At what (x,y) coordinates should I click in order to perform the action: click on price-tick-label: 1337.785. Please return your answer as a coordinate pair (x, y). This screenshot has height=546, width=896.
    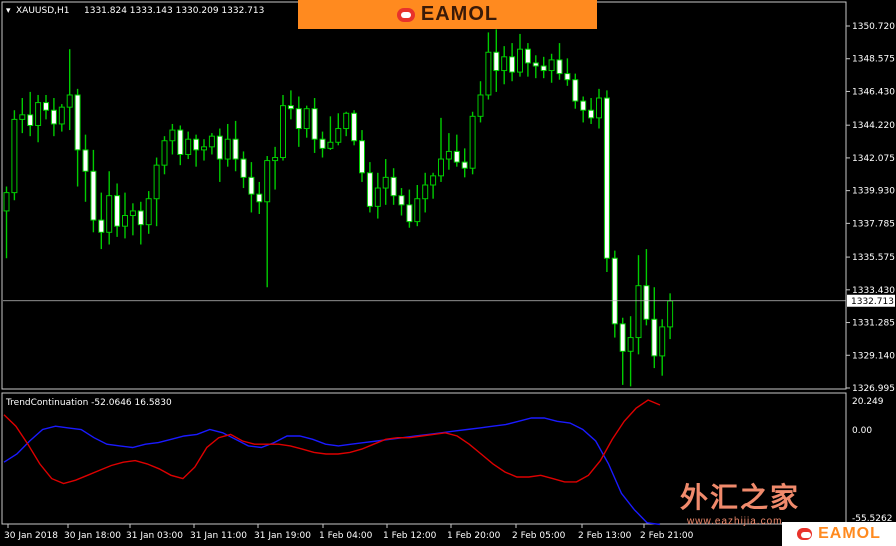
    Looking at the image, I should click on (873, 224).